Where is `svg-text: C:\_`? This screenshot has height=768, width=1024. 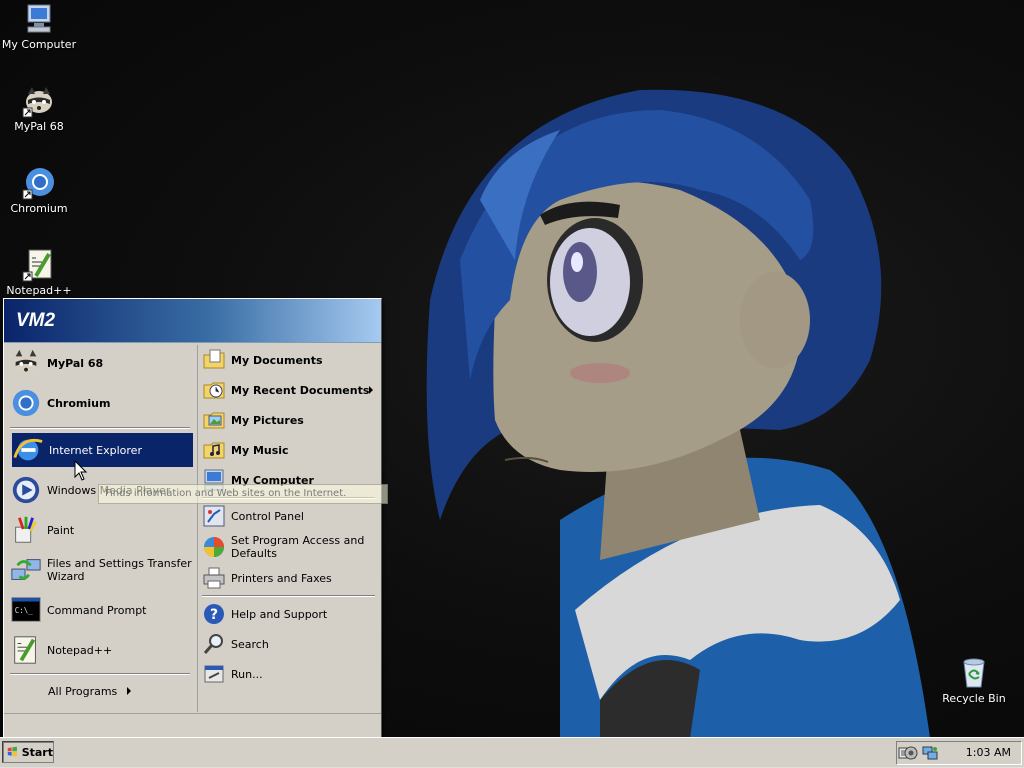 svg-text: C:\_ is located at coordinates (24, 610).